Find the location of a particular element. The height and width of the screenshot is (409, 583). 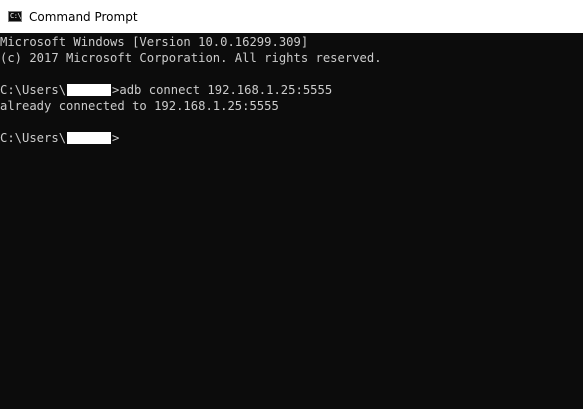

console-app-icon: C:\ is located at coordinates (15, 16).